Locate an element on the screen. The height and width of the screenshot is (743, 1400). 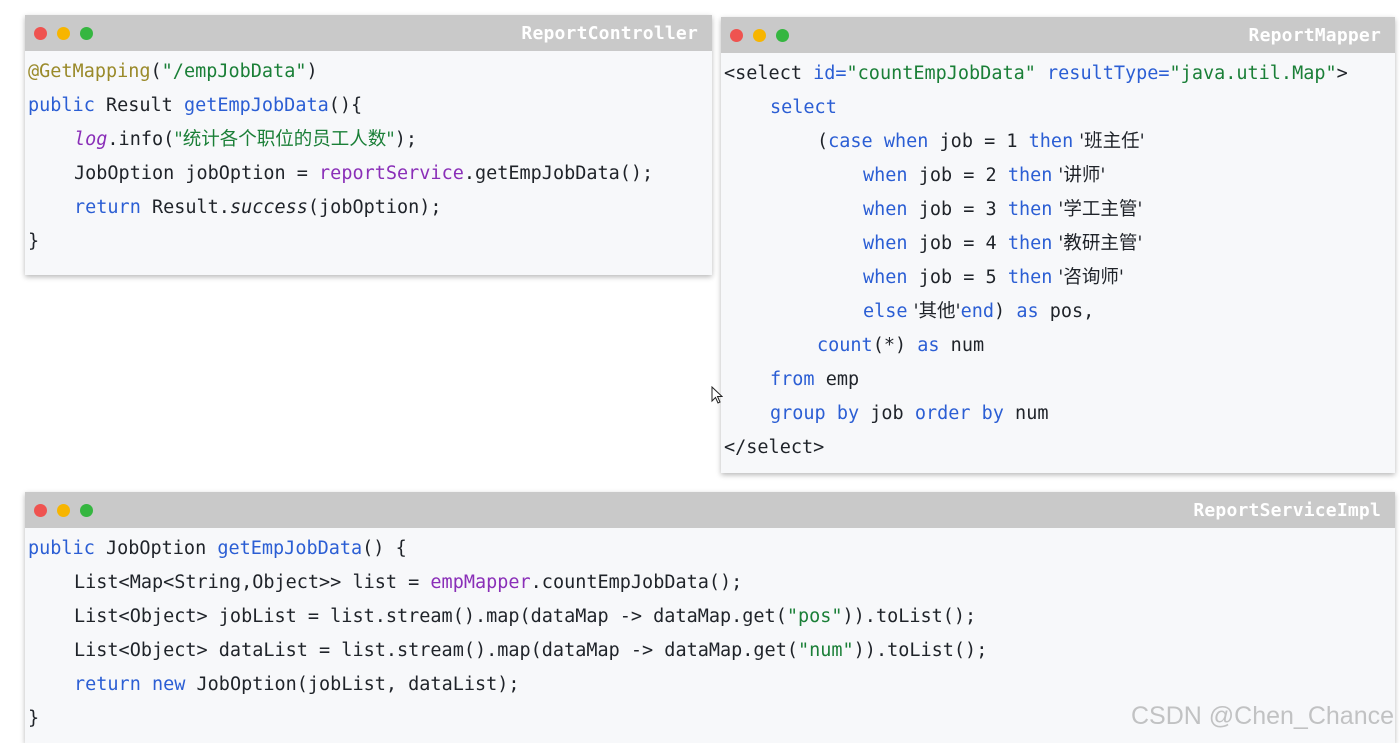
code-line: group by job order by num is located at coordinates (1059, 414).